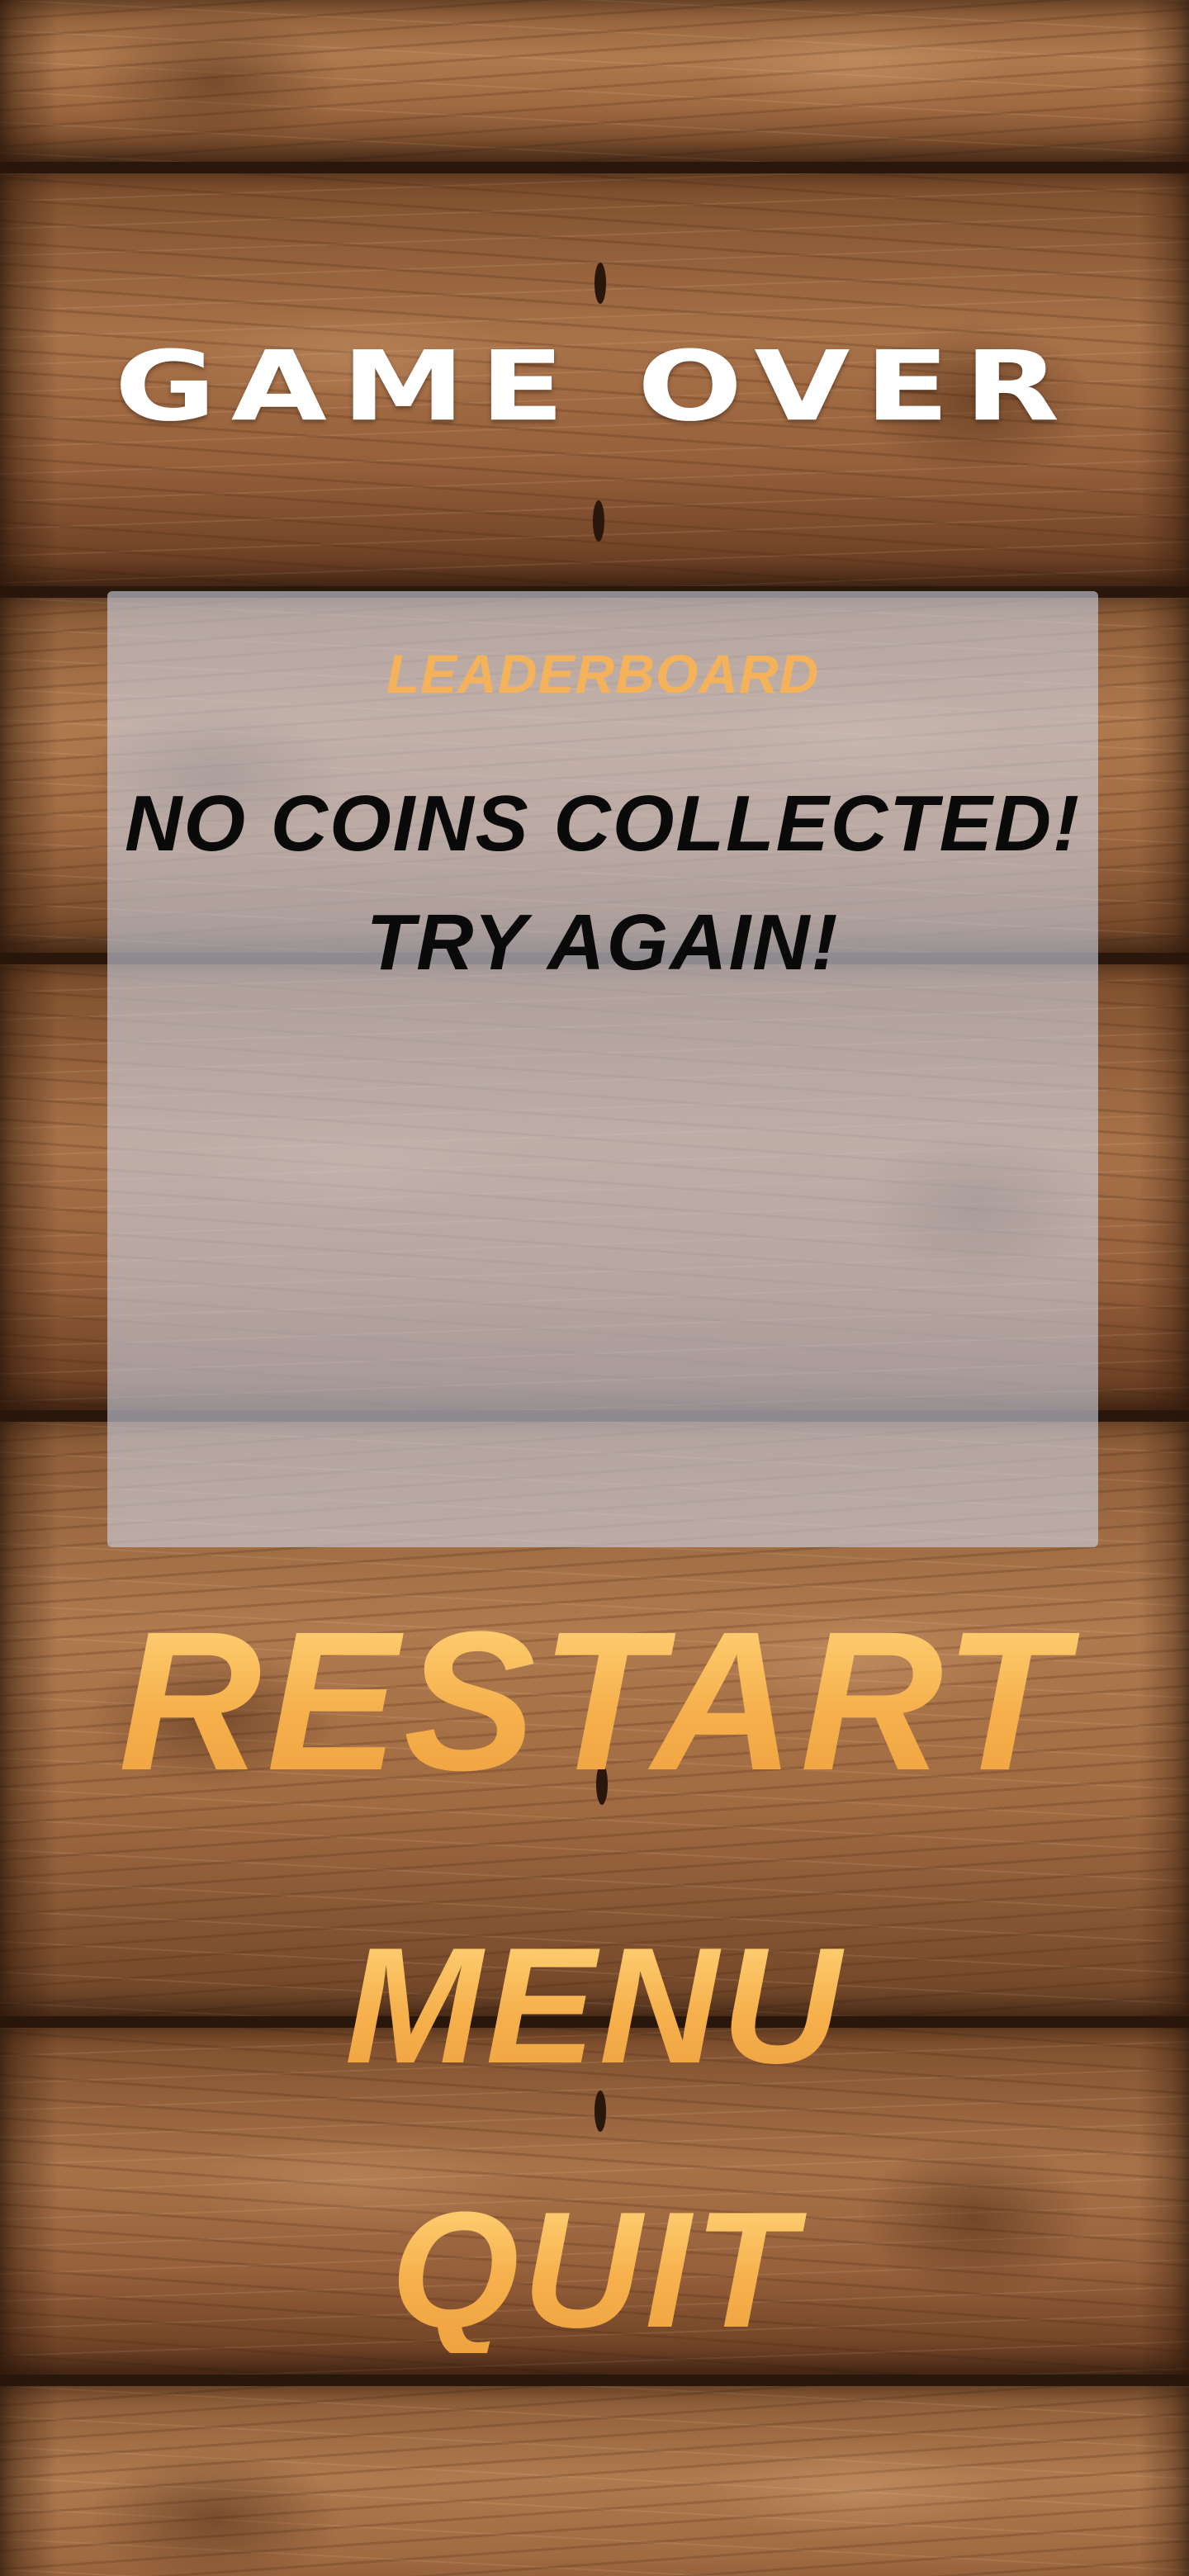 This screenshot has height=2576, width=1189. I want to click on leaderboard-message: NO COINS COLLECTED! TRY AGAIN!, so click(602, 883).